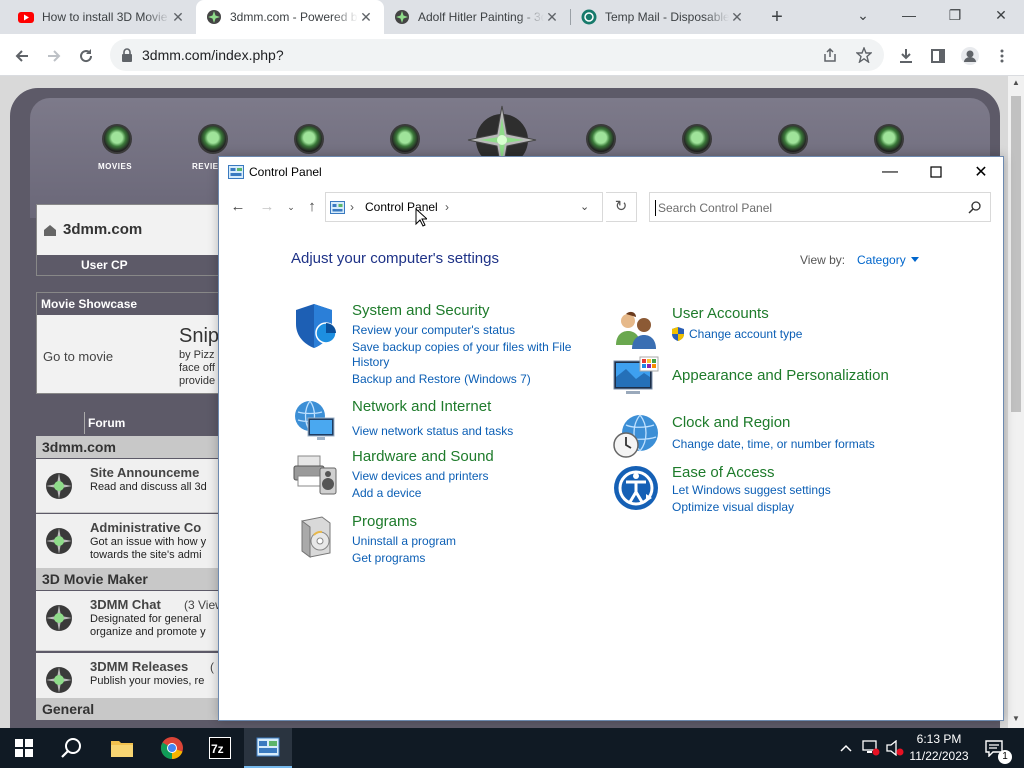  I want to click on cp-refresh-button: ↻, so click(621, 207).